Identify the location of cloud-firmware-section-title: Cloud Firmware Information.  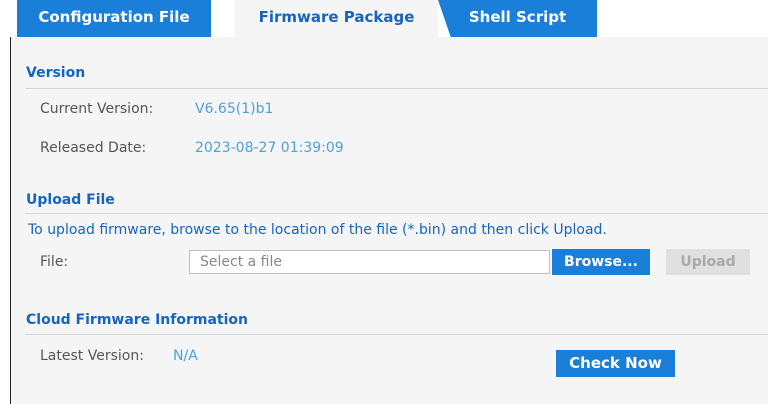
(137, 320).